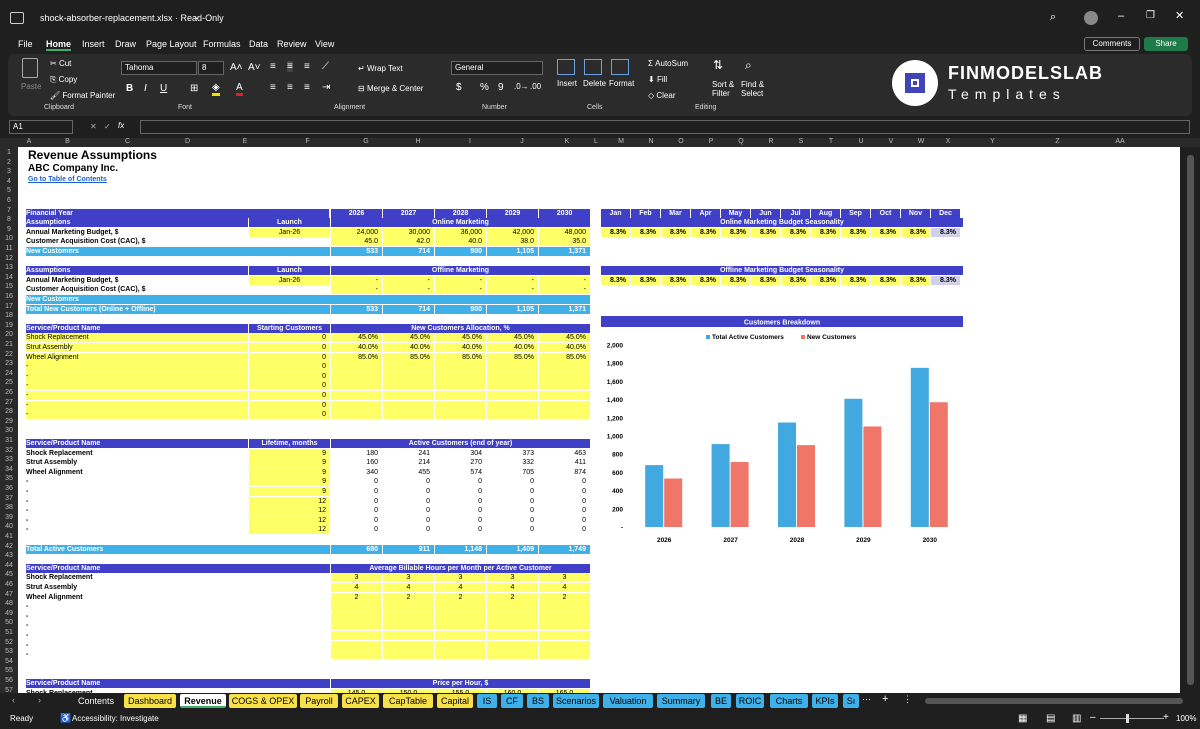 This screenshot has width=1200, height=729. Describe the element at coordinates (187, 142) in the screenshot. I see `column-letter: D` at that location.